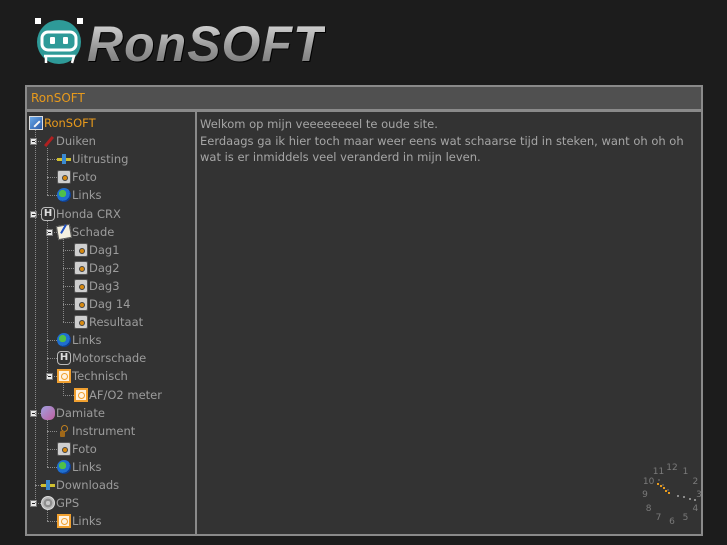 The height and width of the screenshot is (545, 727). Describe the element at coordinates (64, 231) in the screenshot. I see `damage-report-icon` at that location.